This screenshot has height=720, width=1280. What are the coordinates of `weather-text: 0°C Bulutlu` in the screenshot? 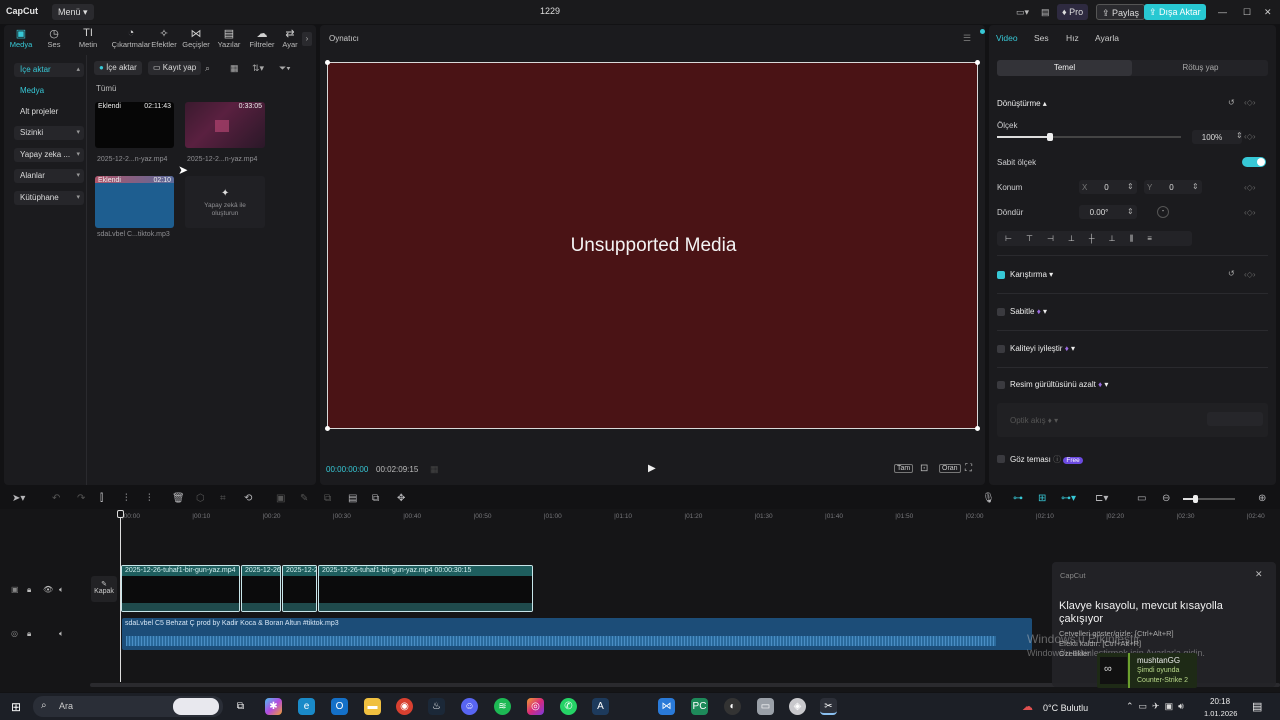 It's located at (1065, 708).